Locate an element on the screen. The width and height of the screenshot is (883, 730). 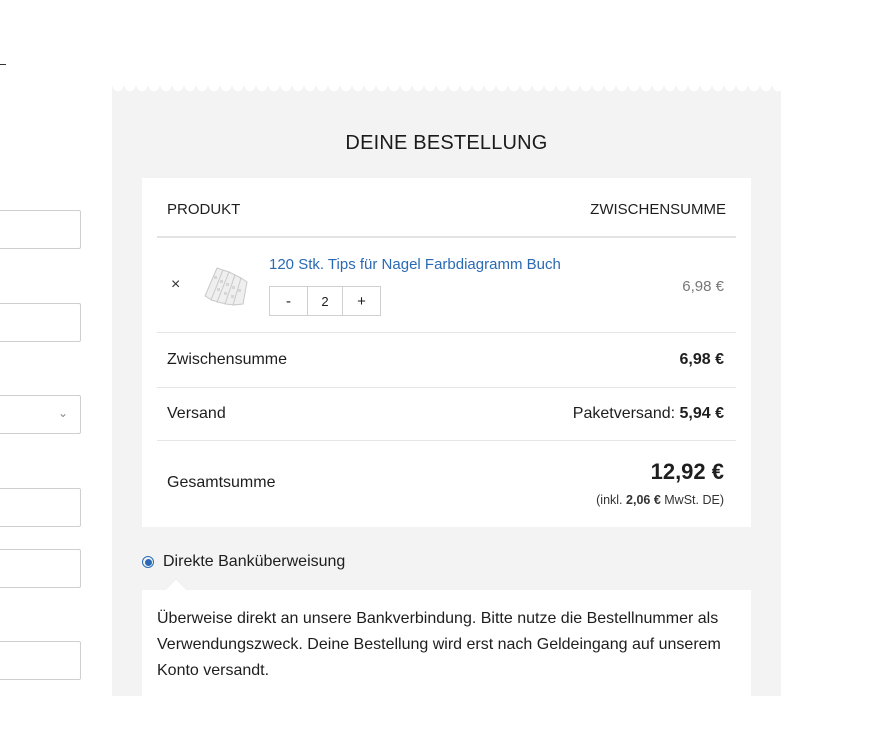
payment-method-label: Direkte Banküberweisung is located at coordinates (254, 562).